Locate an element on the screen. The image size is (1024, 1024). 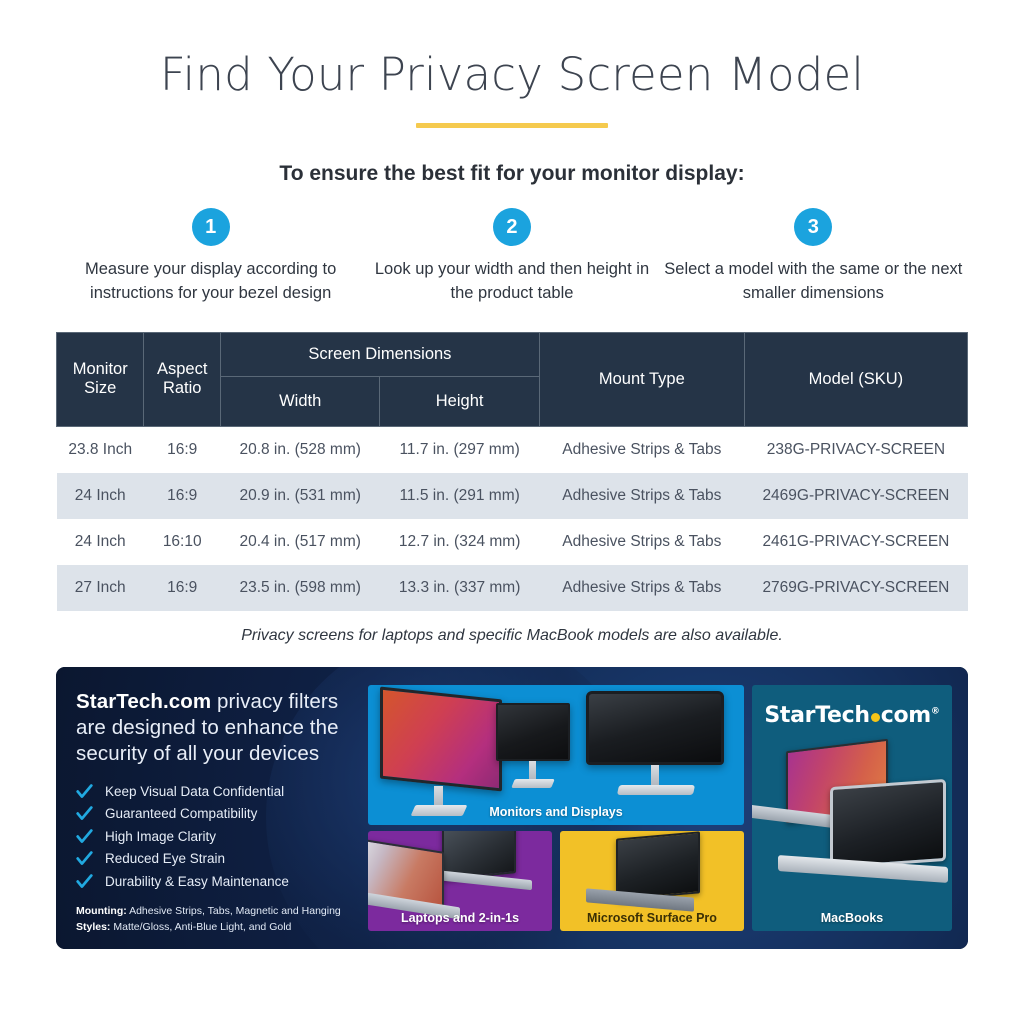
cell-width: 20.9 in. (531 mm) is located at coordinates (300, 495).